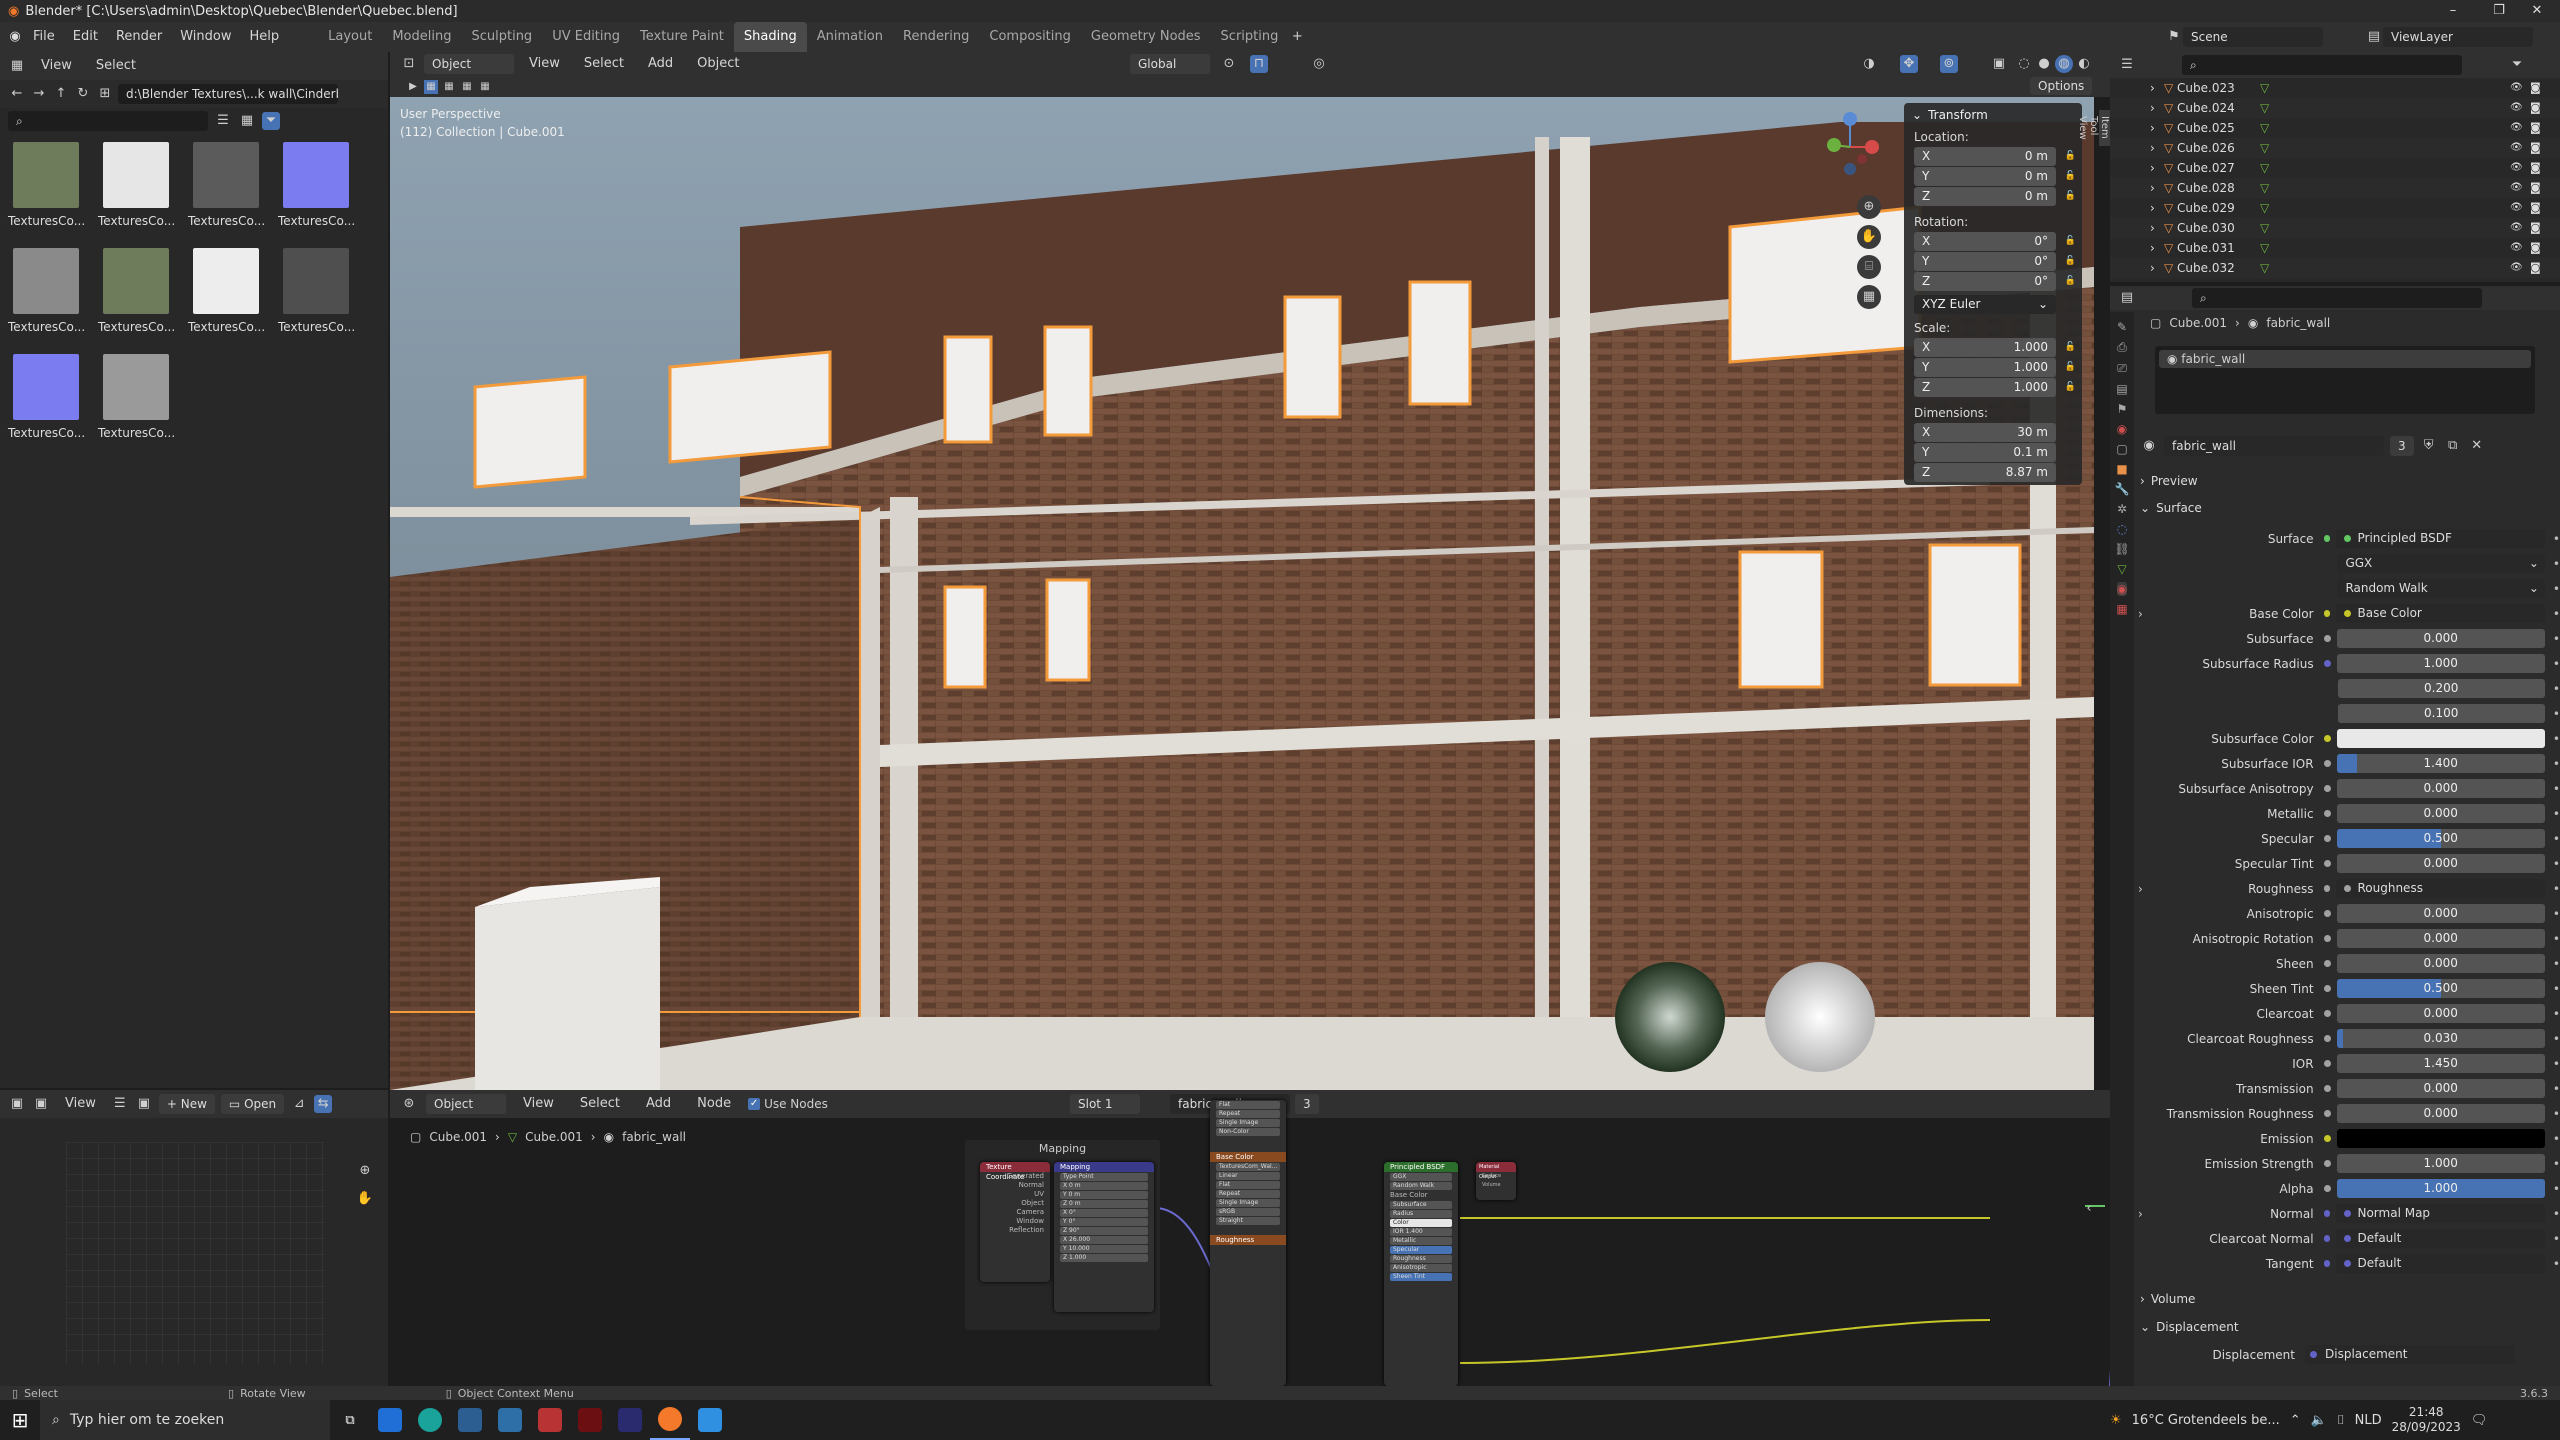  What do you see at coordinates (1995, 241) in the screenshot?
I see `rotation-x-field: X 0° 🔓` at bounding box center [1995, 241].